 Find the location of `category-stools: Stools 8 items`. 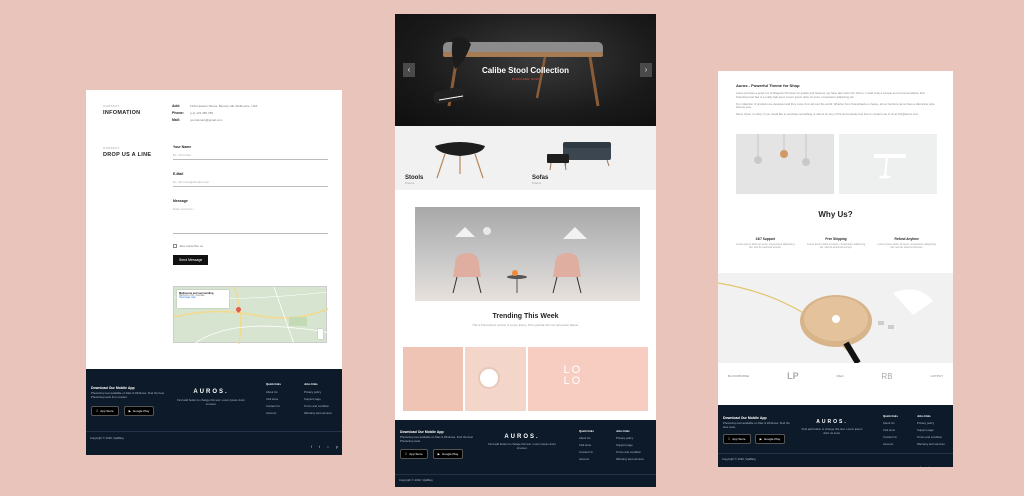

category-stools: Stools 8 items is located at coordinates (414, 180).